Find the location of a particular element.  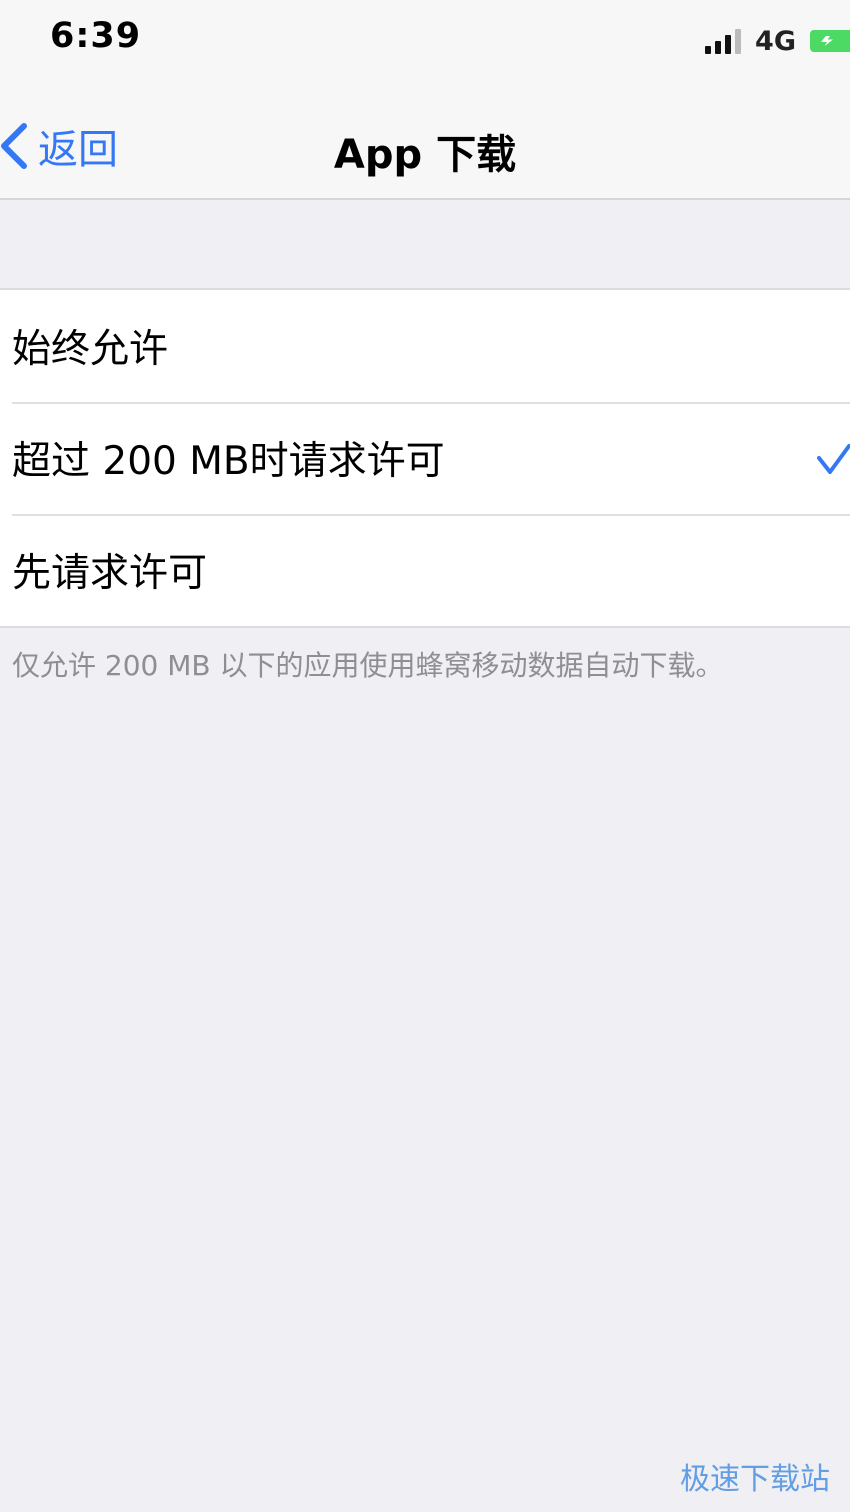

status-bar: 6:39 4G is located at coordinates (425, 41).